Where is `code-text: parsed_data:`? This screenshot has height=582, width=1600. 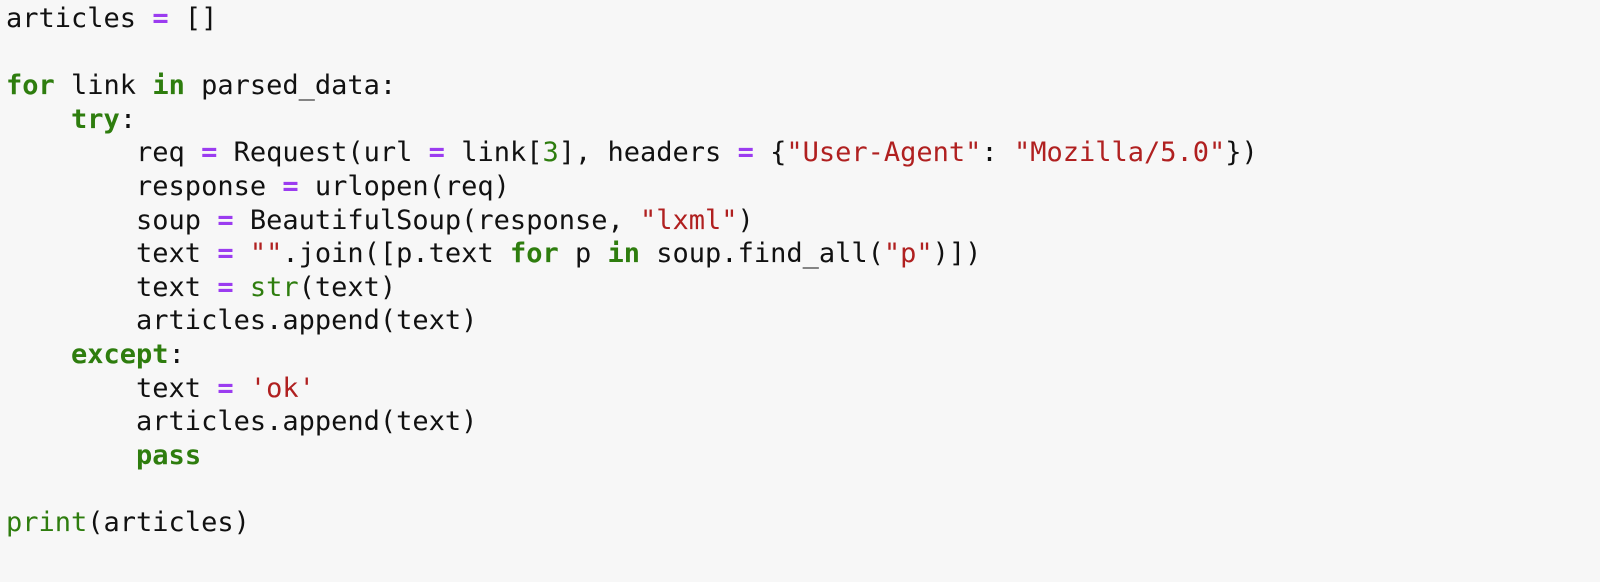
code-text: parsed_data: is located at coordinates (290, 86).